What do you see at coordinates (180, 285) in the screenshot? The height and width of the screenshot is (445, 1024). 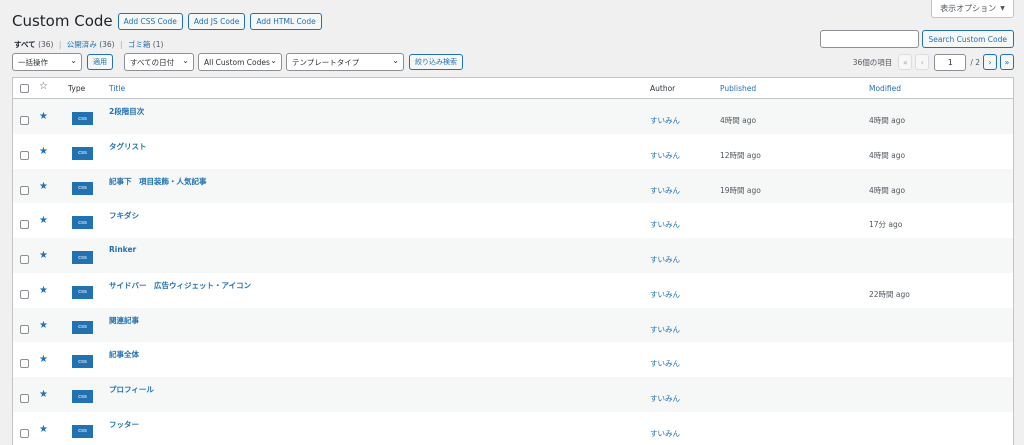 I see `code-title-link: サイドバー 広告ウィジェット・アイコン` at bounding box center [180, 285].